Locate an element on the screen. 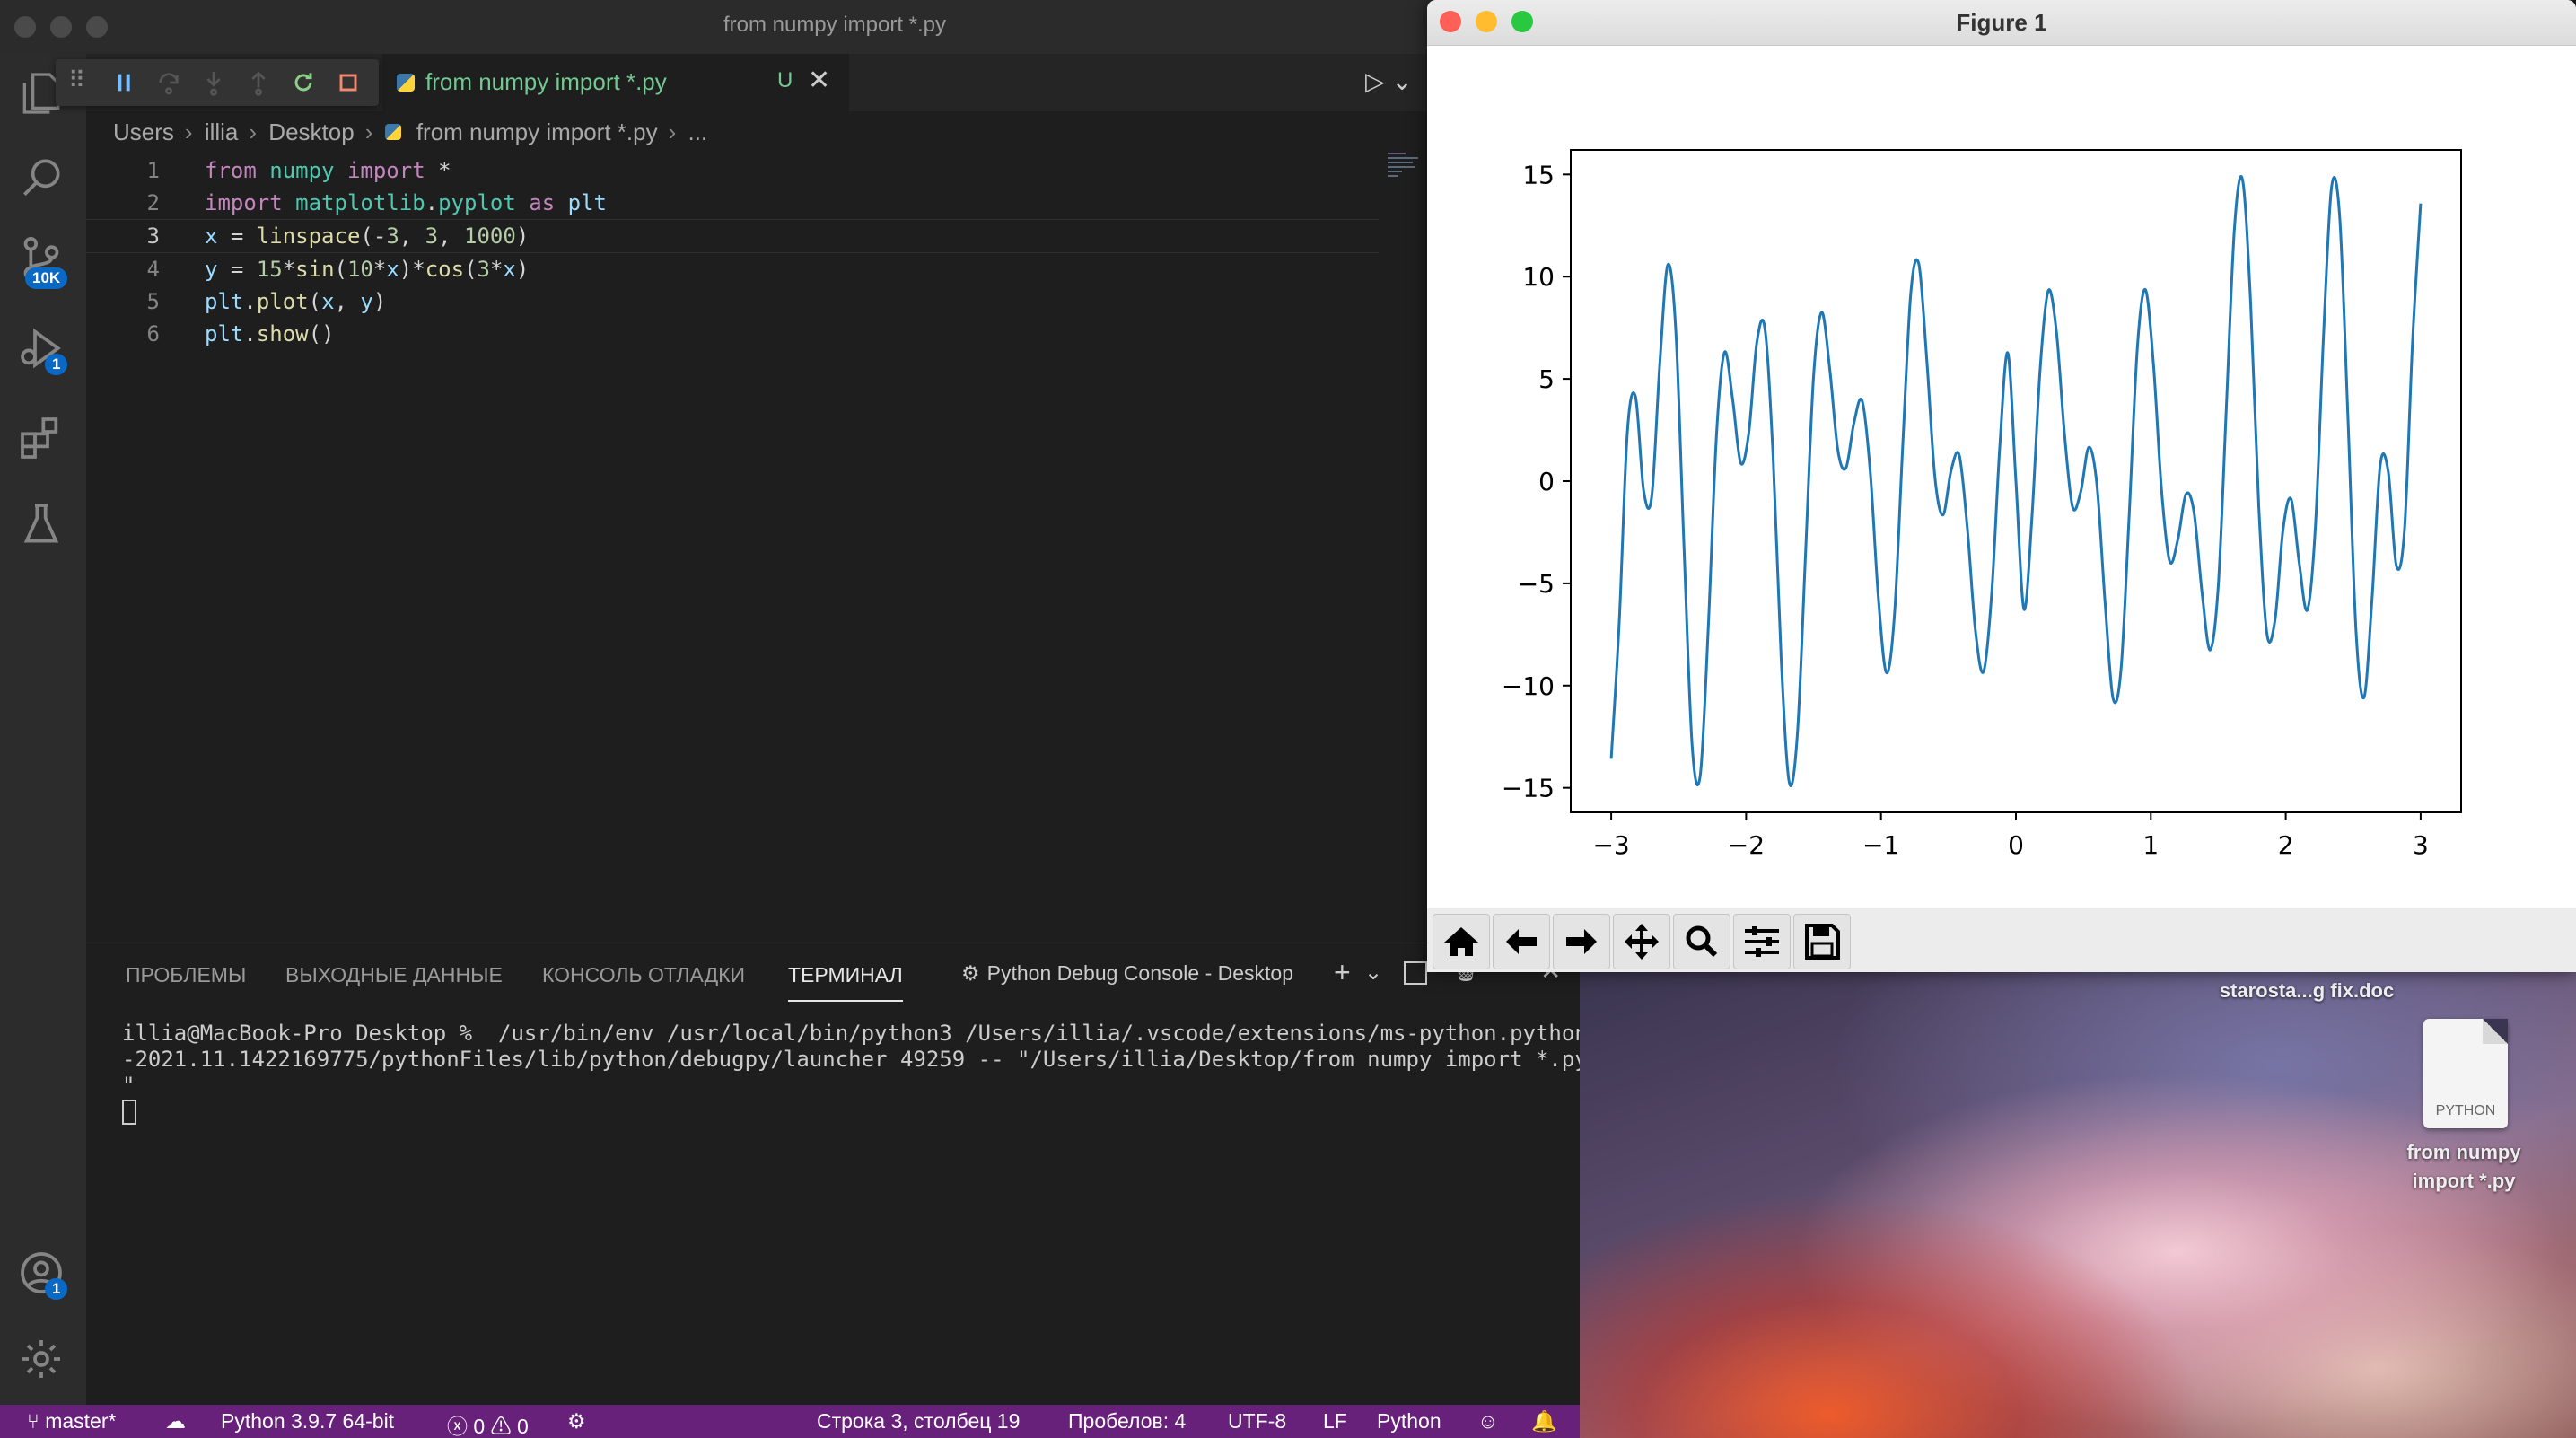 The height and width of the screenshot is (1438, 2576). tab-terminal: ТЕРМИНАЛ is located at coordinates (845, 982).